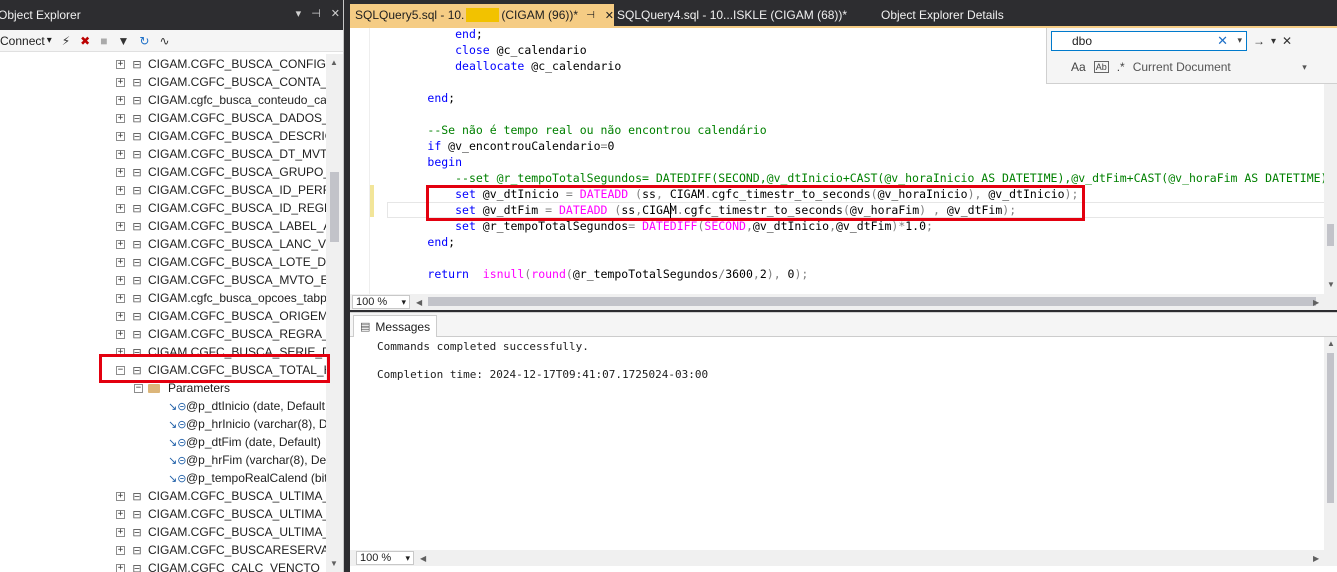 This screenshot has height=572, width=1337. Describe the element at coordinates (417, 162) in the screenshot. I see `code-line: begin` at that location.